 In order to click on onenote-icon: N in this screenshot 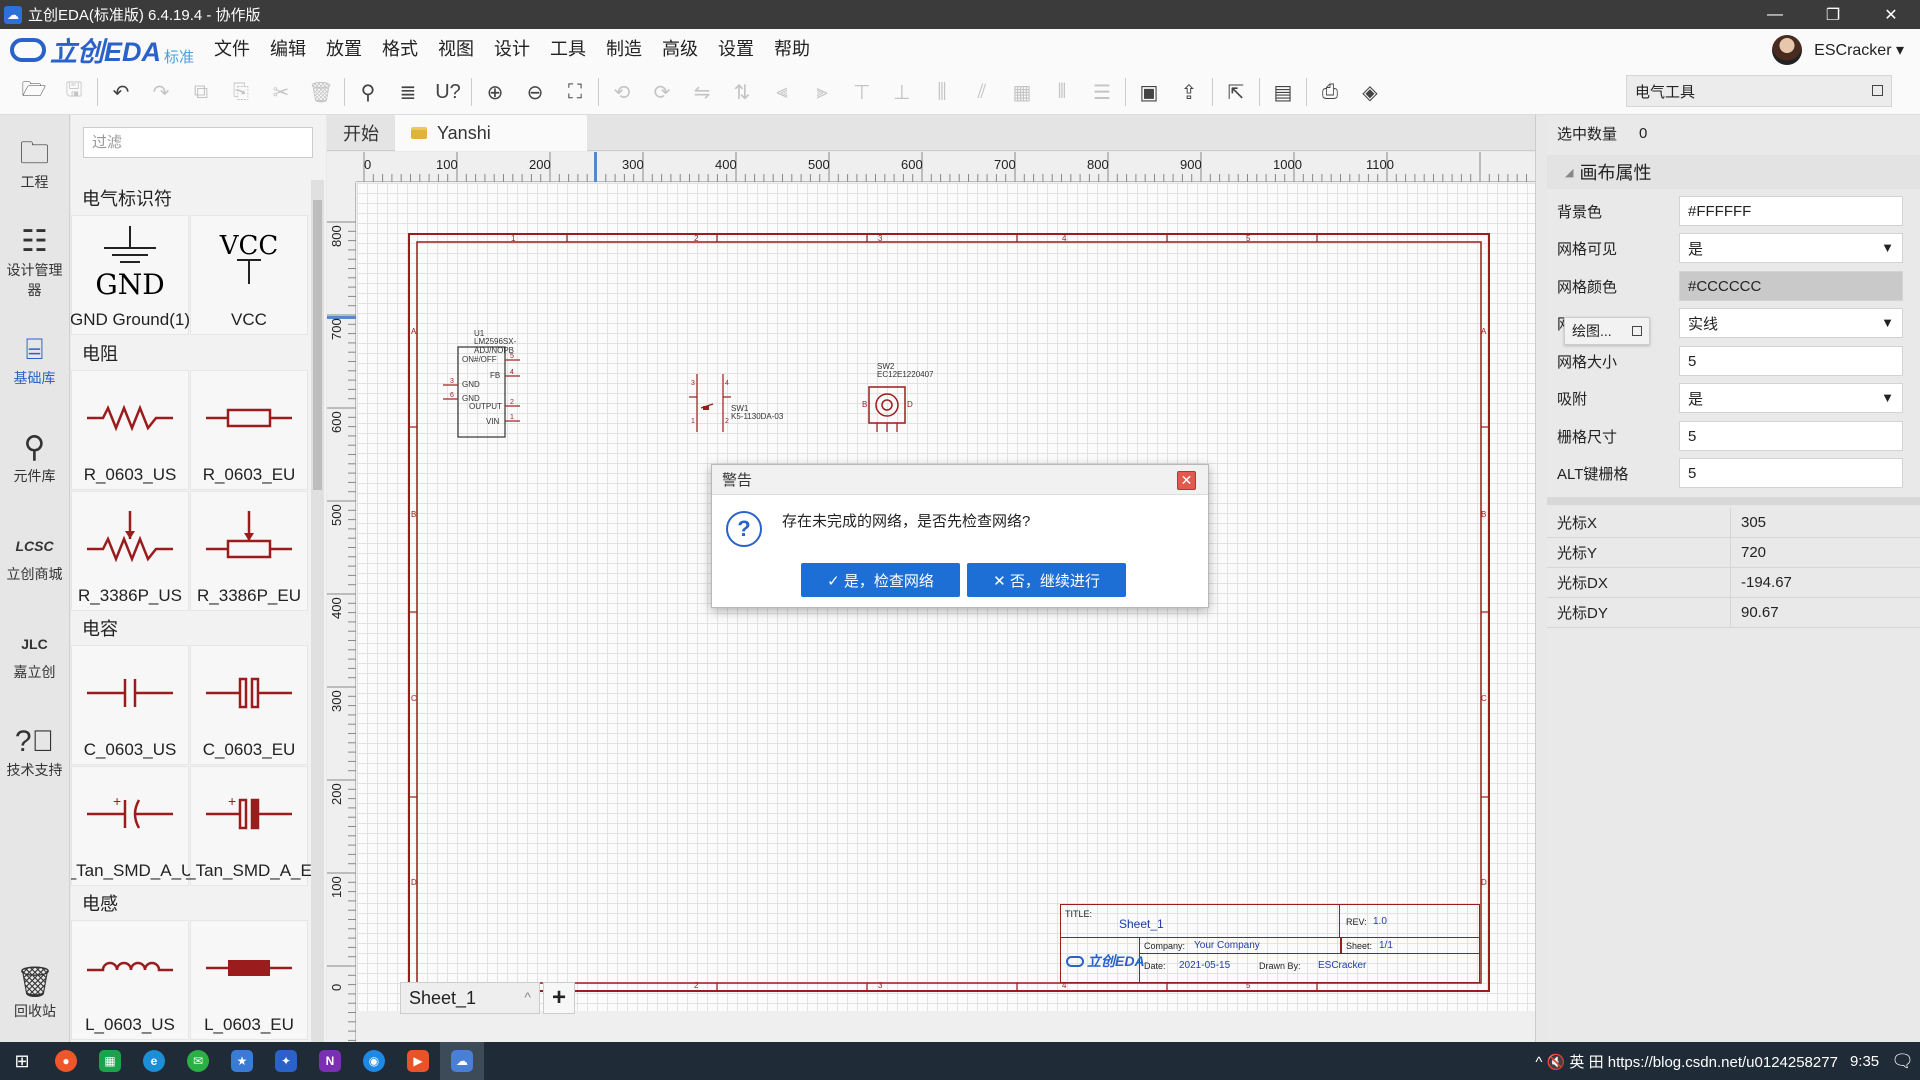, I will do `click(330, 1061)`.